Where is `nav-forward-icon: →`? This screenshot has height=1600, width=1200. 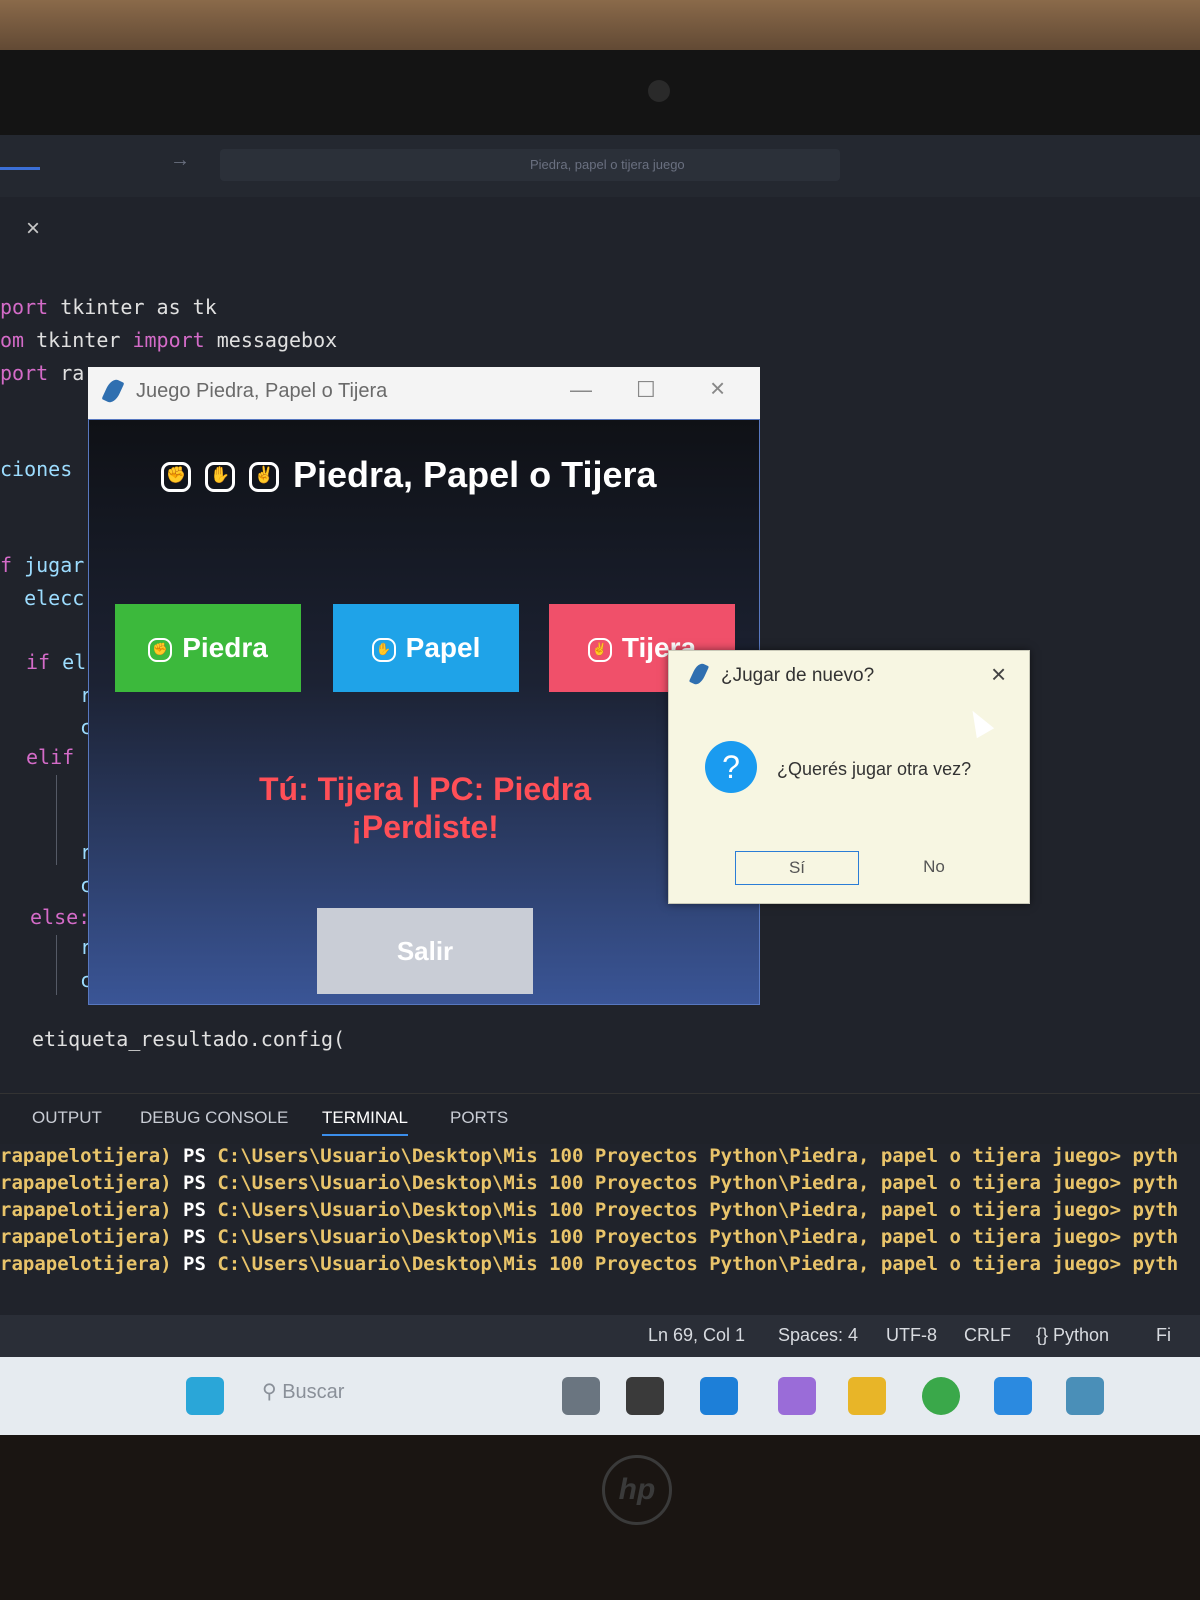
nav-forward-icon: → is located at coordinates (180, 160).